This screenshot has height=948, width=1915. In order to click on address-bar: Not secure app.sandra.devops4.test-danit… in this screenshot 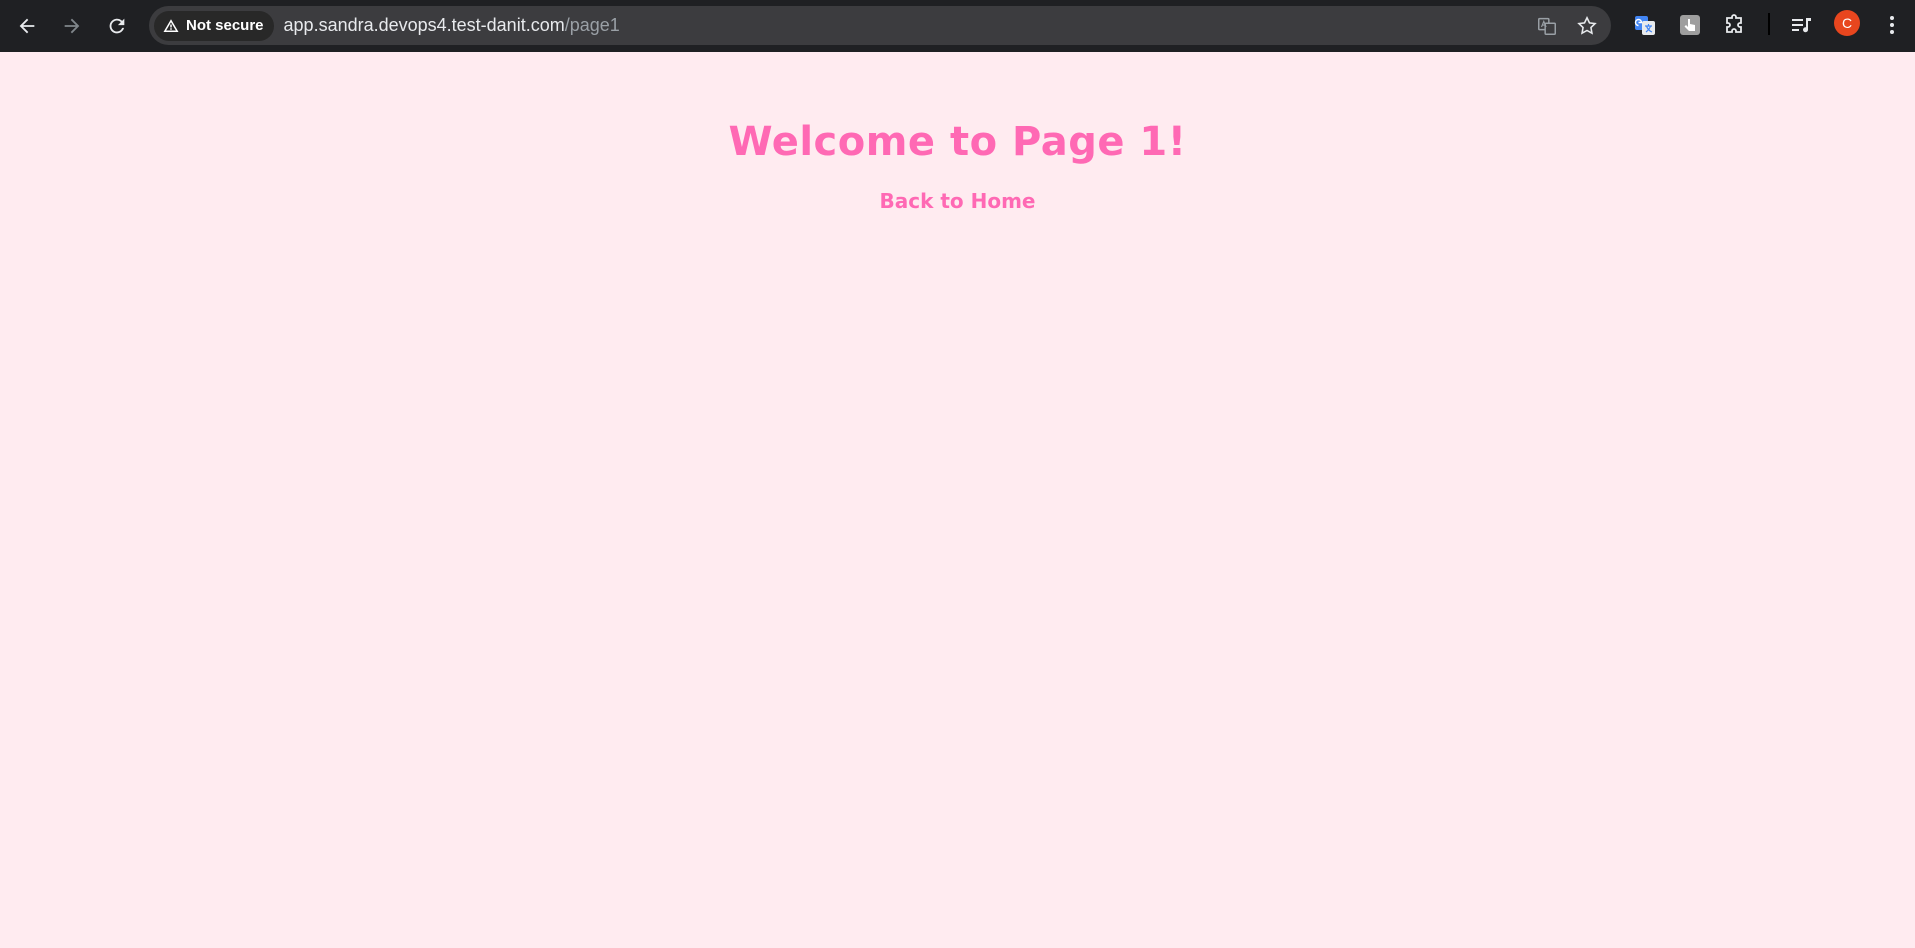, I will do `click(880, 25)`.